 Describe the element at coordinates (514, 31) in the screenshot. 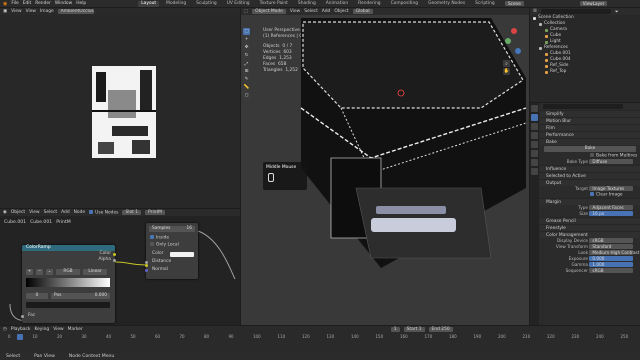

I see `x-axis-icon` at that location.